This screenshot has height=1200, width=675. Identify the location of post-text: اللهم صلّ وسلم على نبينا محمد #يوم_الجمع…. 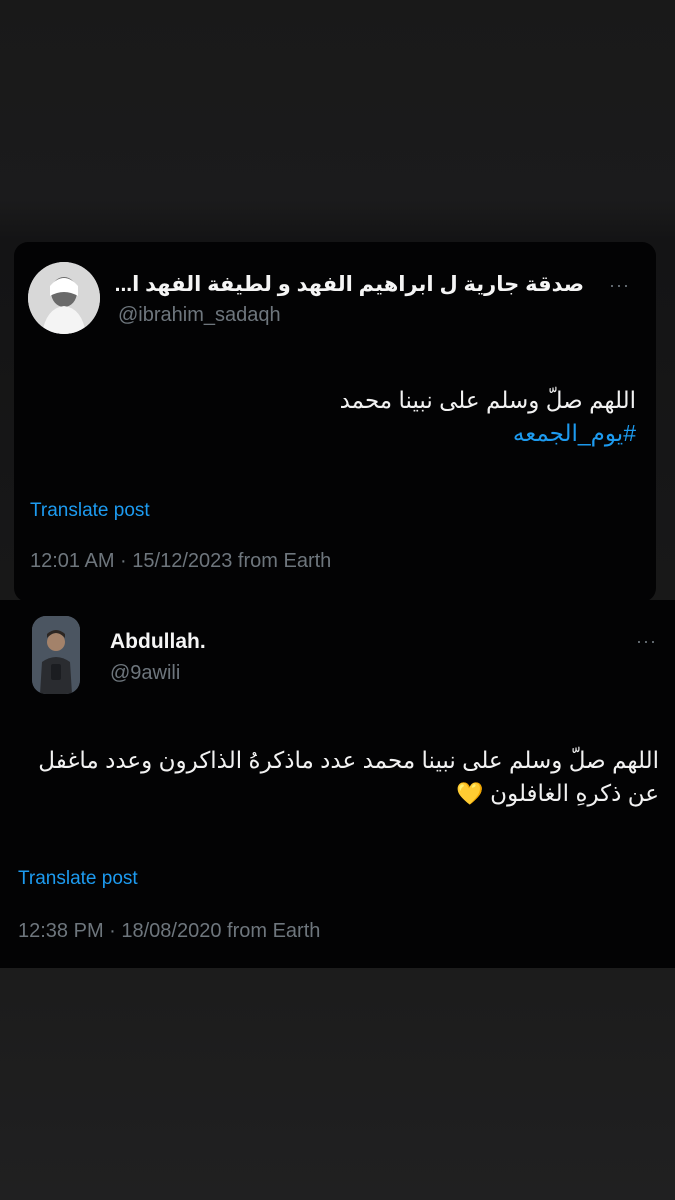
(376, 417).